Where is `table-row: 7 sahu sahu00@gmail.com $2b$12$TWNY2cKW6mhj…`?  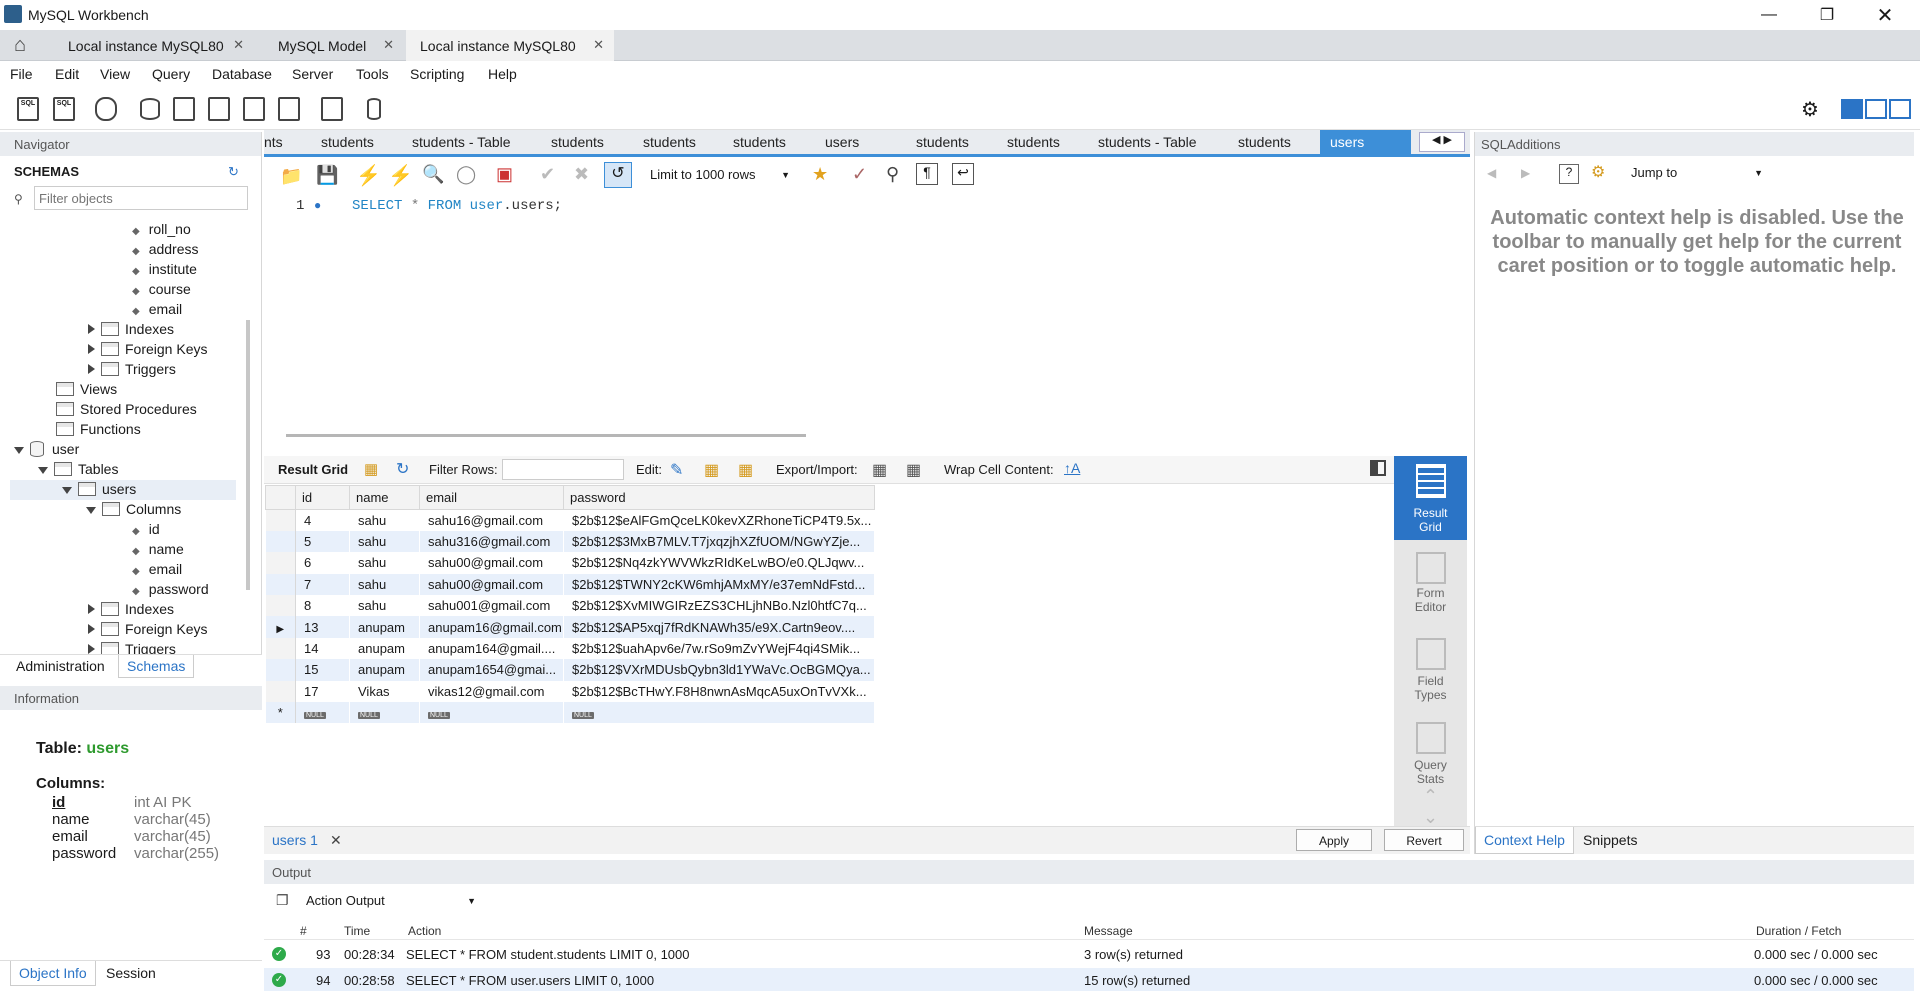 table-row: 7 sahu sahu00@gmail.com $2b$12$TWNY2cKW6mhj… is located at coordinates (570, 584).